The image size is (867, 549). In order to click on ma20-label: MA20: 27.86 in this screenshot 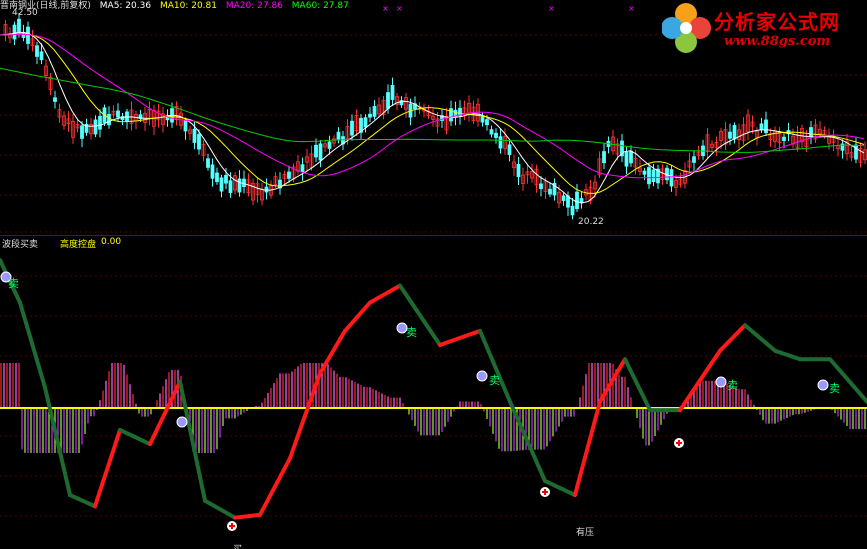, I will do `click(254, 6)`.